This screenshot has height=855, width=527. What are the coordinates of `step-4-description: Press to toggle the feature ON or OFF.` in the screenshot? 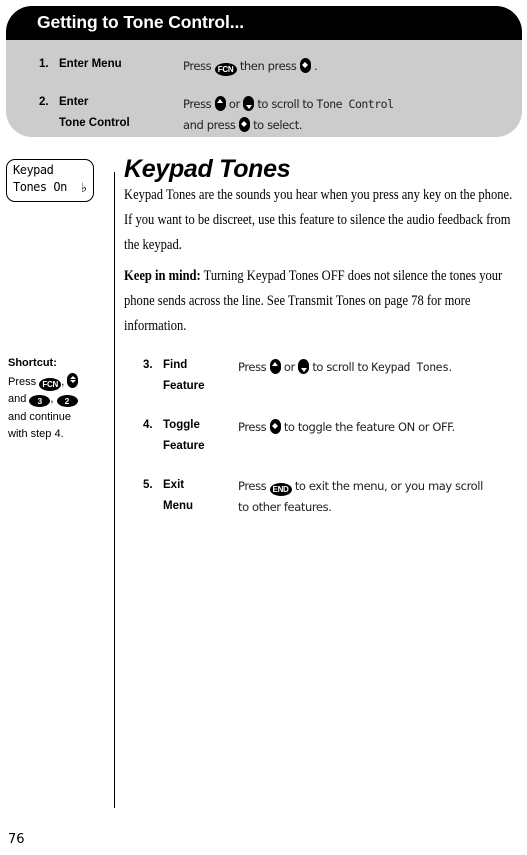 It's located at (346, 426).